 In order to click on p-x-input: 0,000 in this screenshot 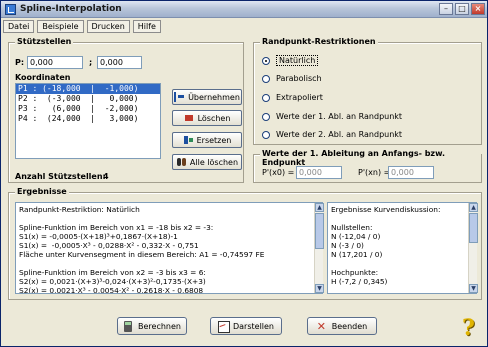, I will do `click(55, 62)`.